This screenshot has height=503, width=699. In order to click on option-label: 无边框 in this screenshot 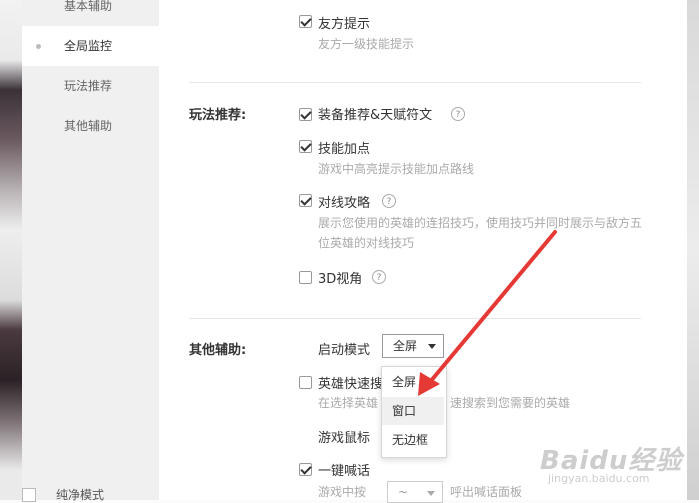, I will do `click(410, 440)`.